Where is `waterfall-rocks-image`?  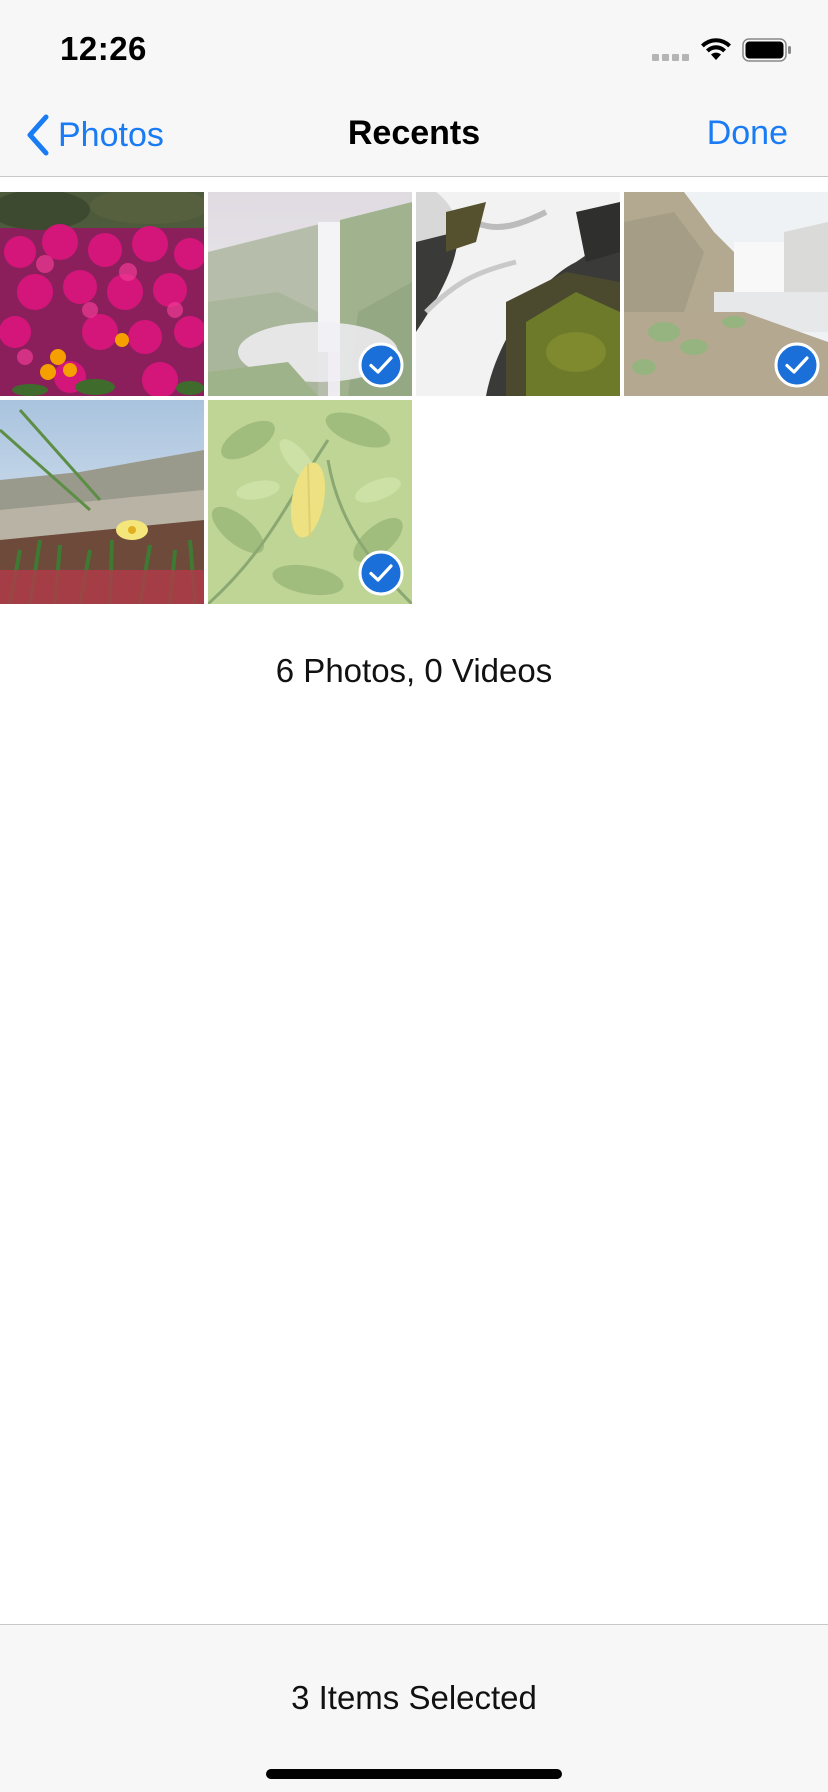 waterfall-rocks-image is located at coordinates (518, 294).